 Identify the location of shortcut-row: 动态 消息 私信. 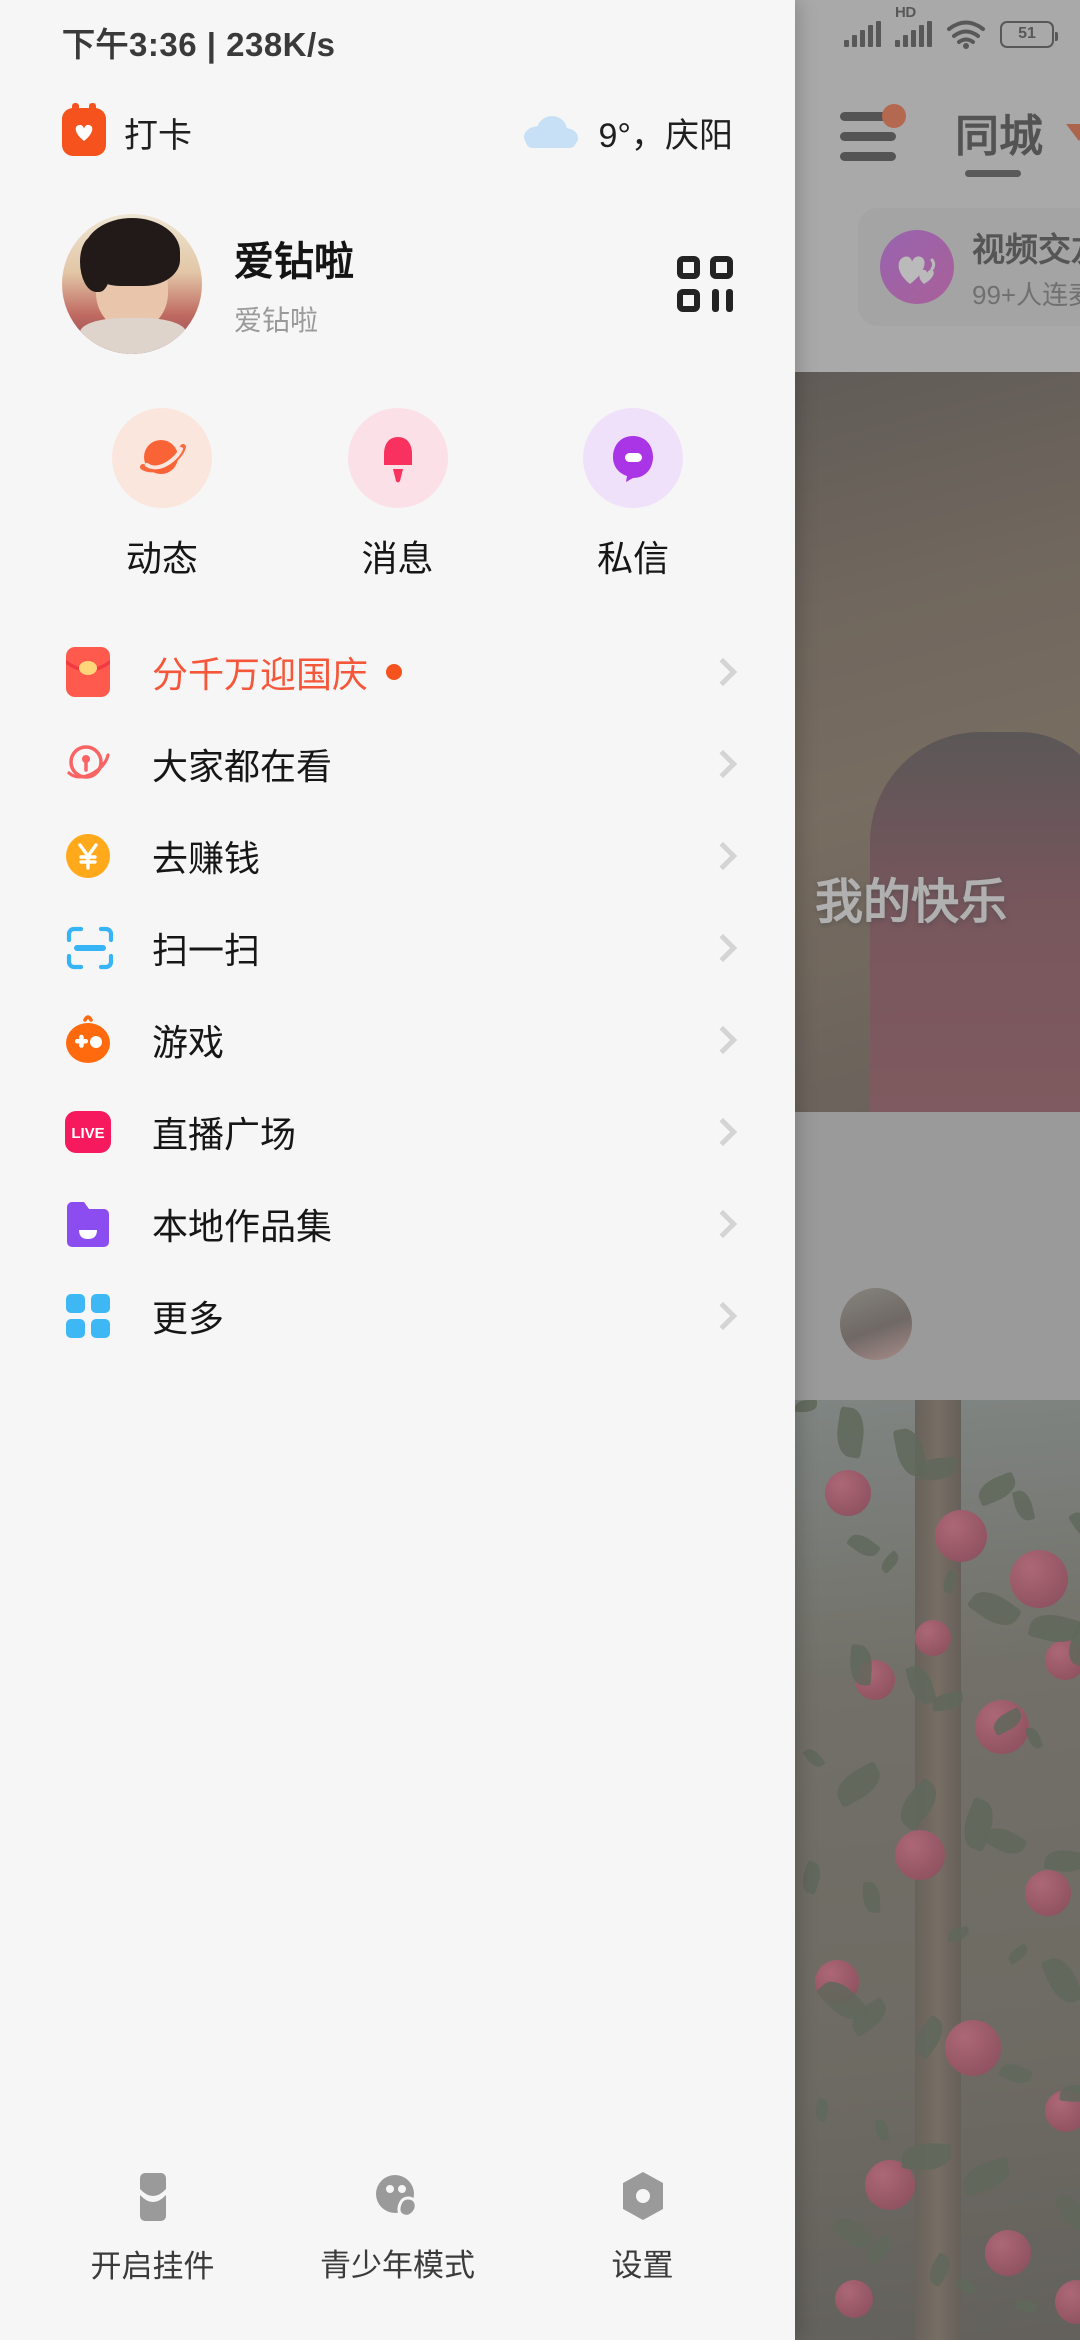
(397, 473).